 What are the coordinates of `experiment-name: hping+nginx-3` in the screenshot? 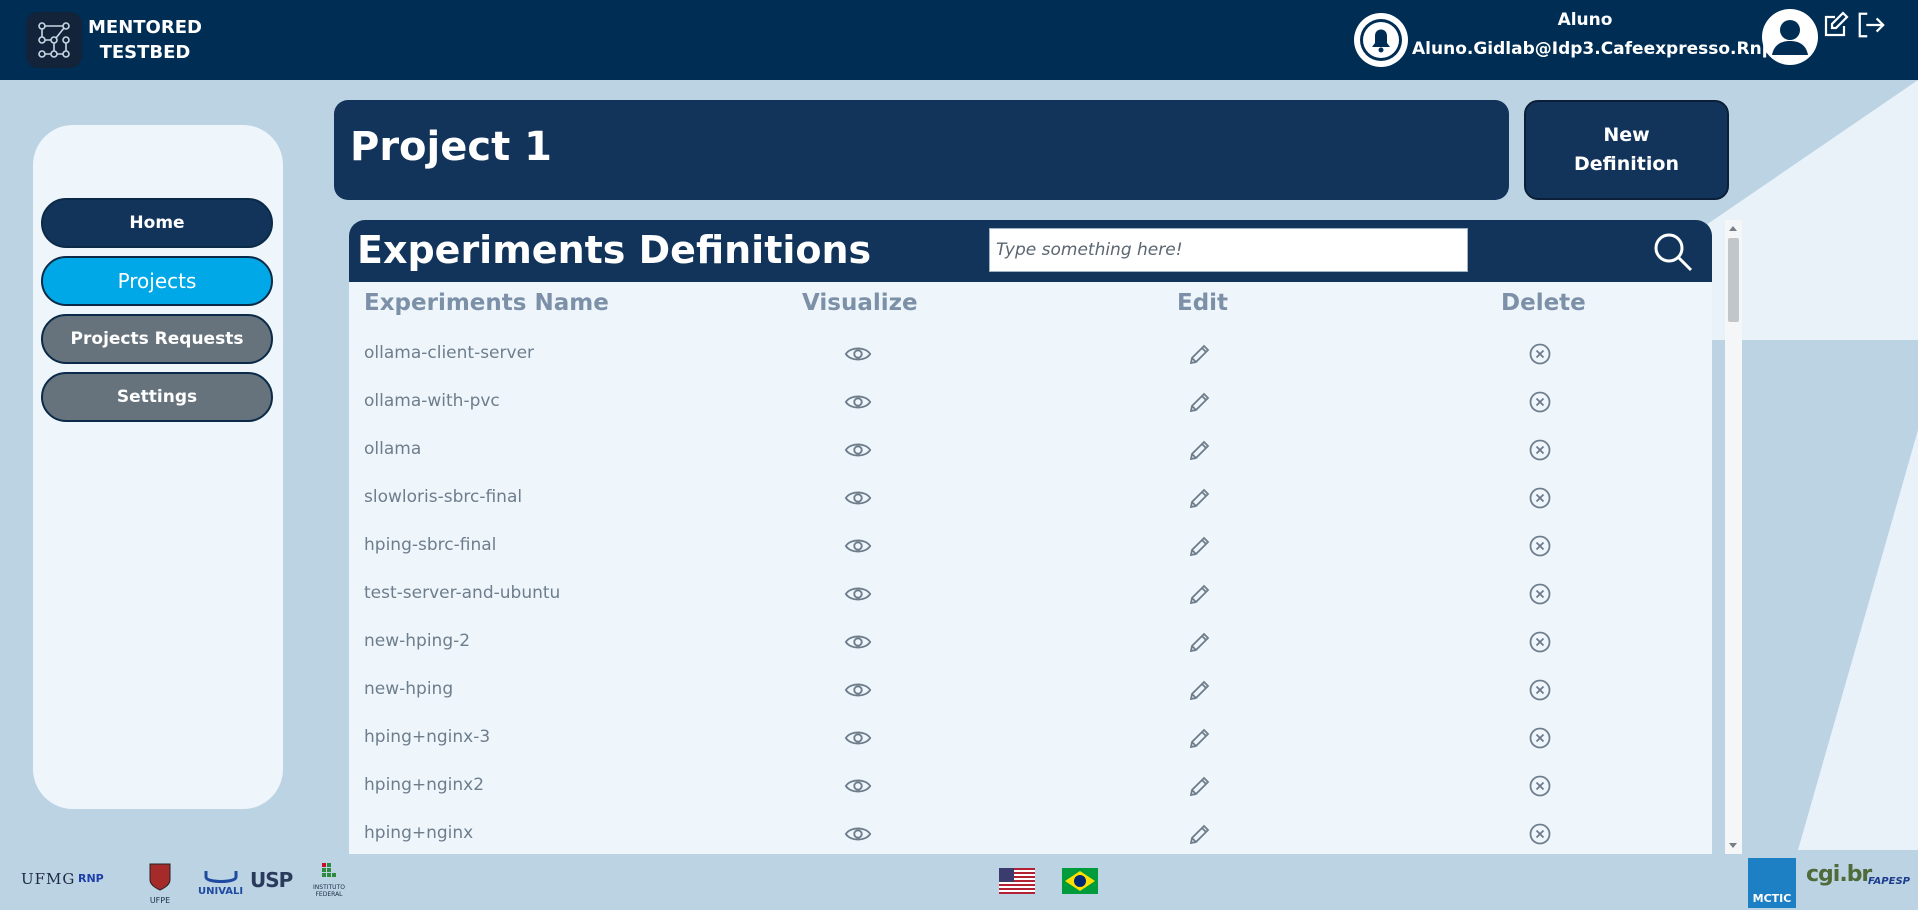 It's located at (427, 737).